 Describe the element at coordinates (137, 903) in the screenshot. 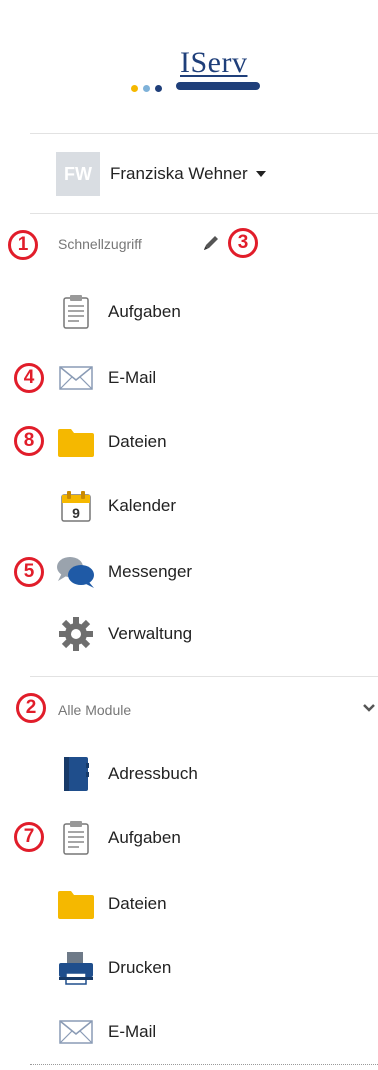

I see `module-item-label: Dateien` at that location.